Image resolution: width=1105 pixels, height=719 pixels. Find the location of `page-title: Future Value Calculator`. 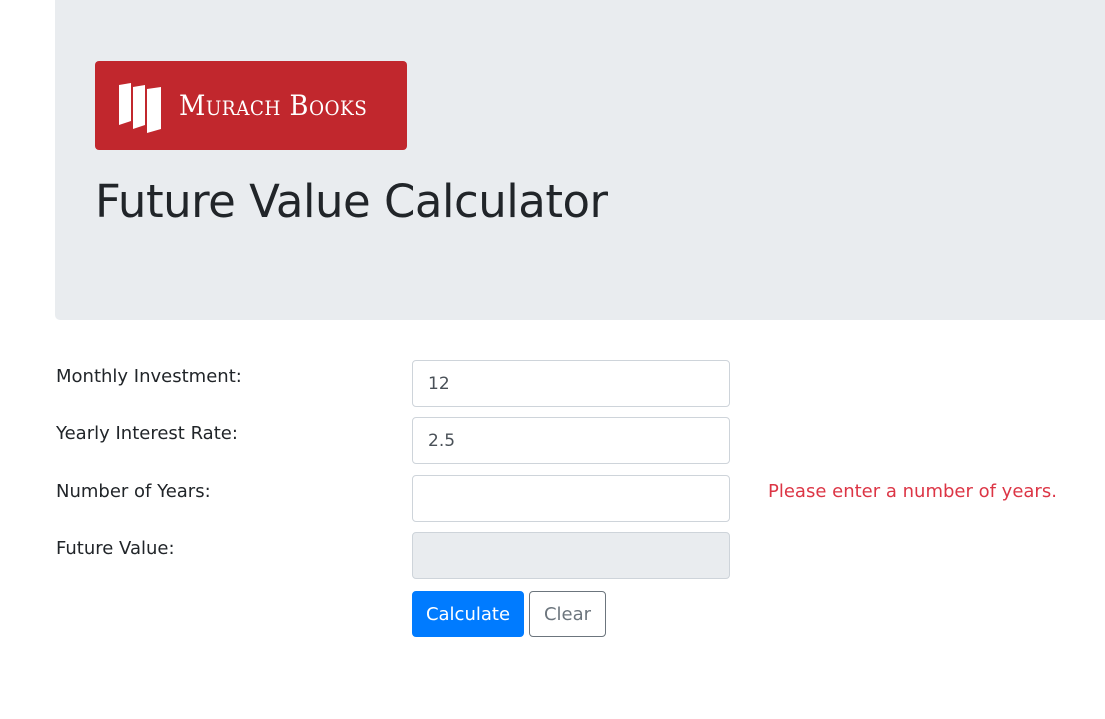

page-title: Future Value Calculator is located at coordinates (351, 201).